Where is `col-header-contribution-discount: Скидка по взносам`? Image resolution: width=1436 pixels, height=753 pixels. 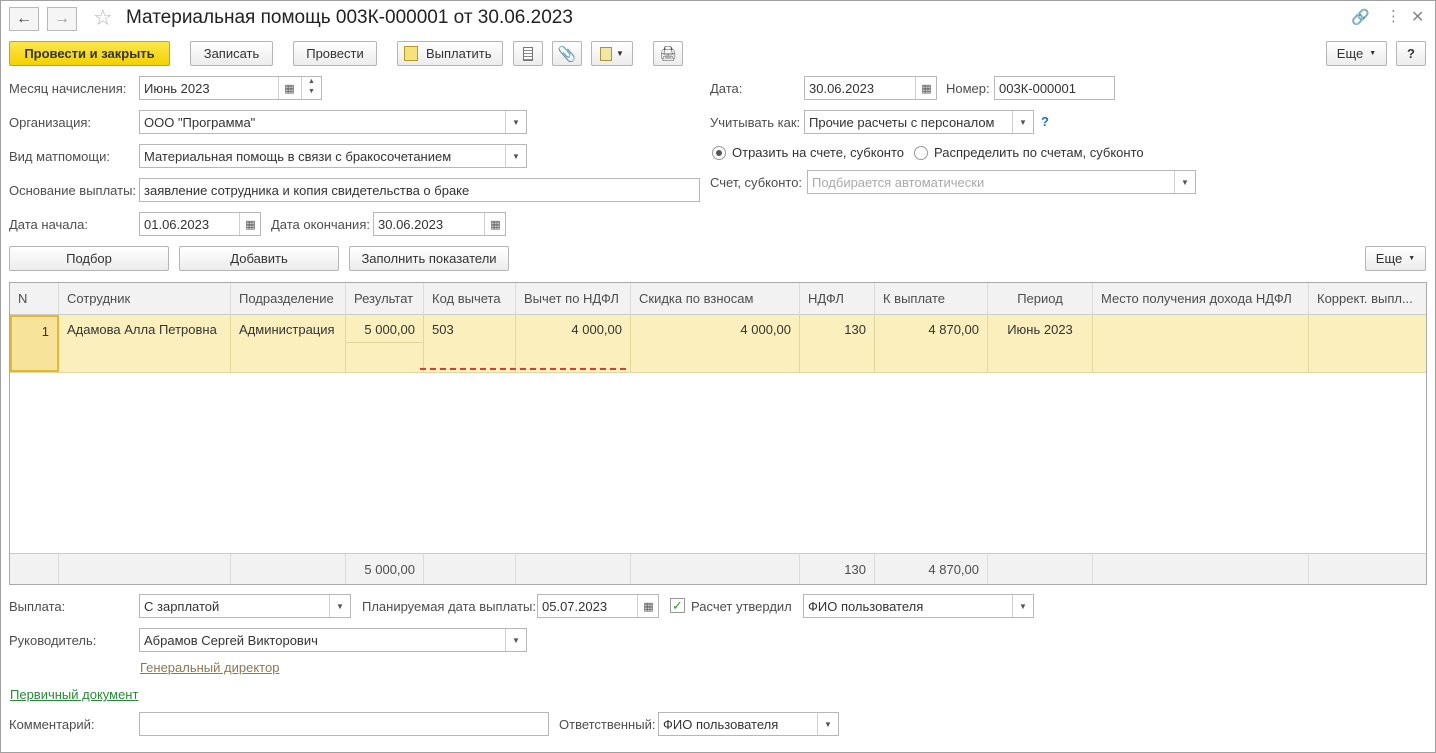
col-header-contribution-discount: Скидка по взносам is located at coordinates (715, 299).